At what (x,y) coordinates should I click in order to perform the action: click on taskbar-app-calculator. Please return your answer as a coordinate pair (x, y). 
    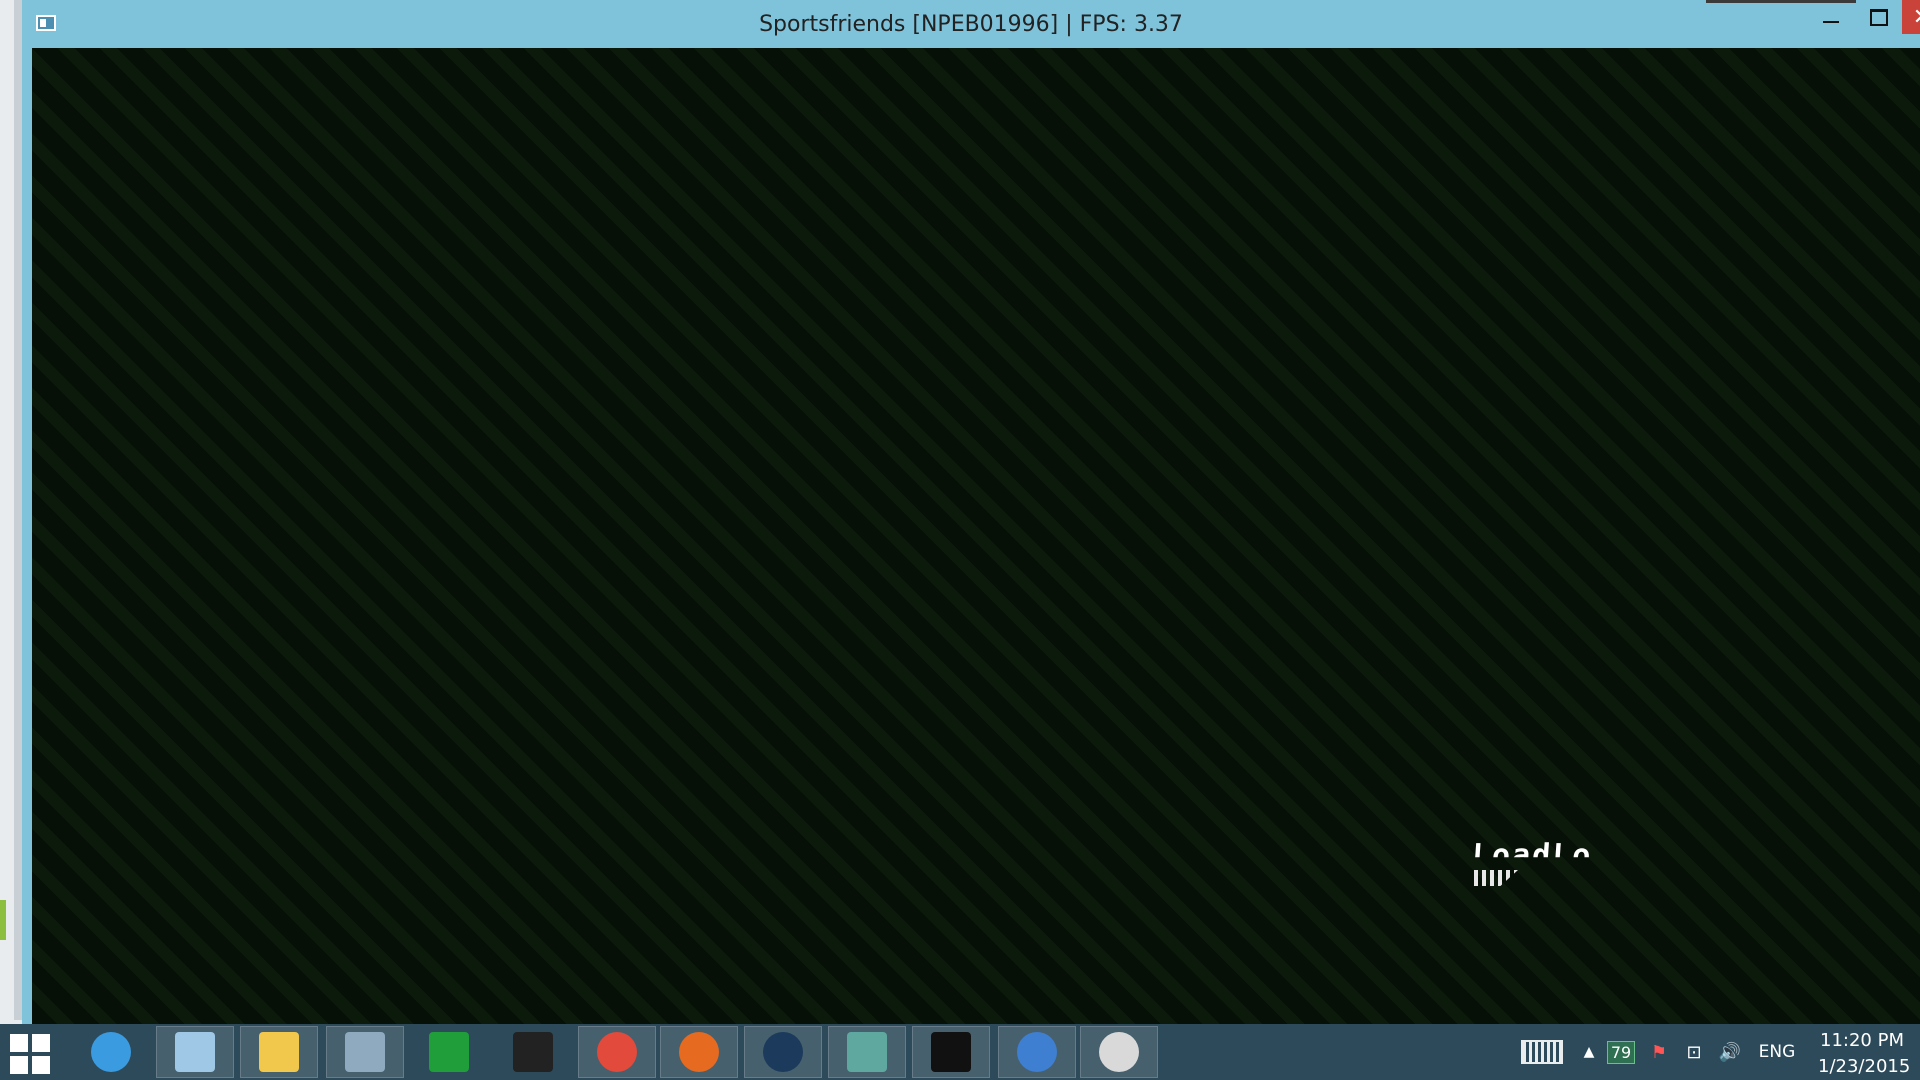
    Looking at the image, I should click on (365, 1052).